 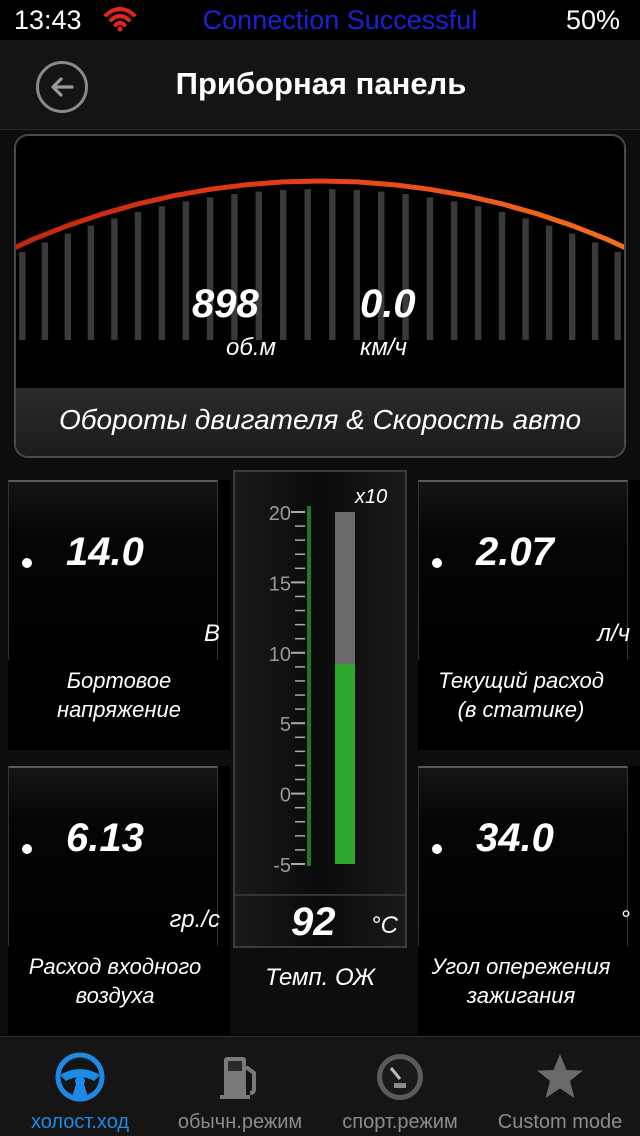 What do you see at coordinates (225, 304) in the screenshot?
I see `rpm-value: 898` at bounding box center [225, 304].